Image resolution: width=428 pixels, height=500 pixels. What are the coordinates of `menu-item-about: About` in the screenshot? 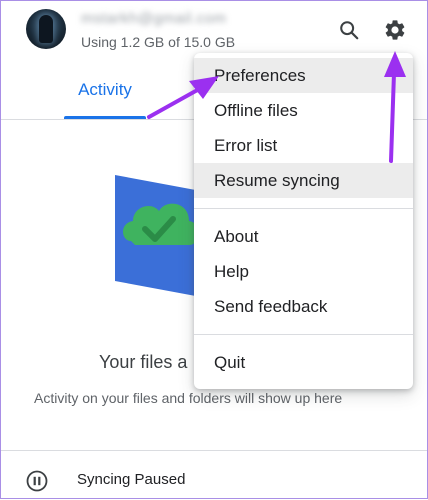 It's located at (303, 236).